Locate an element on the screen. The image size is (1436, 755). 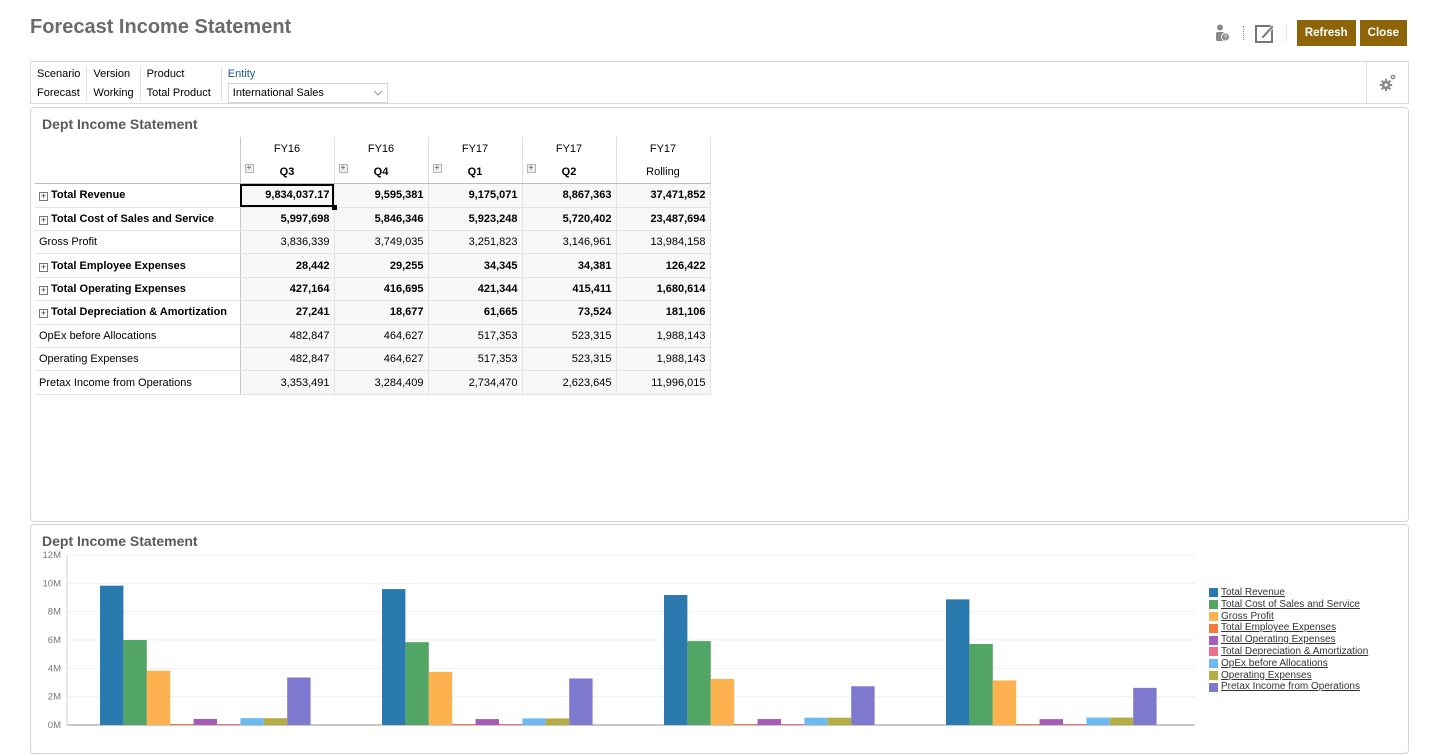
col-header-period: + Q2 is located at coordinates (569, 172).